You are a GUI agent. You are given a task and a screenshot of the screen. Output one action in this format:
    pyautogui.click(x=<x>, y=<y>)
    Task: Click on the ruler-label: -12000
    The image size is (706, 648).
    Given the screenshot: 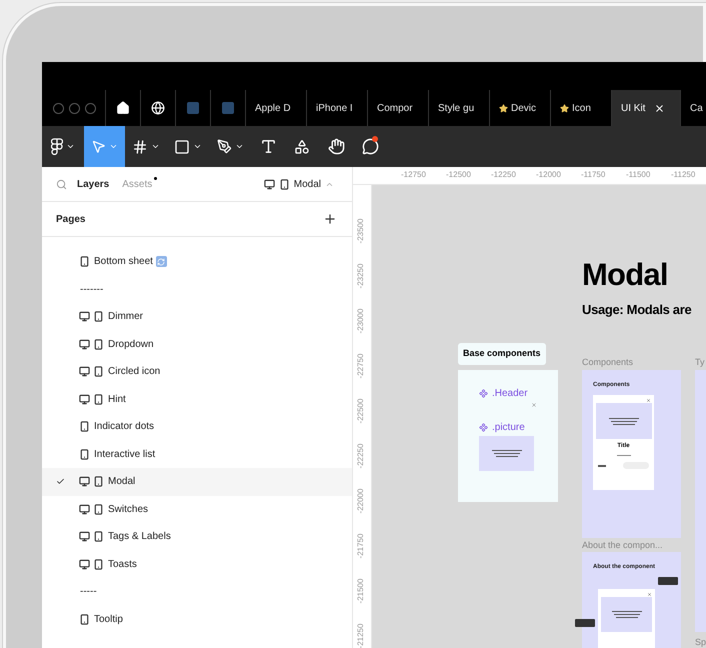 What is the action you would take?
    pyautogui.click(x=548, y=175)
    